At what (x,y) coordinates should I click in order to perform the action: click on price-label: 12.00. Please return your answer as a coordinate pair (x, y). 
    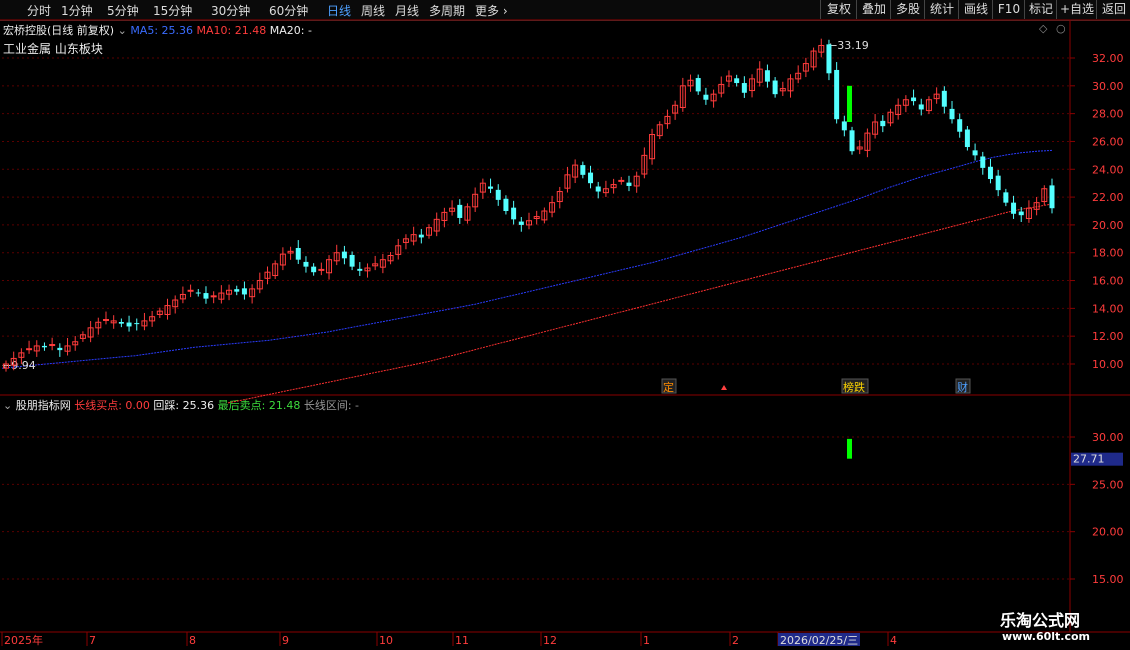
    Looking at the image, I should click on (1108, 336).